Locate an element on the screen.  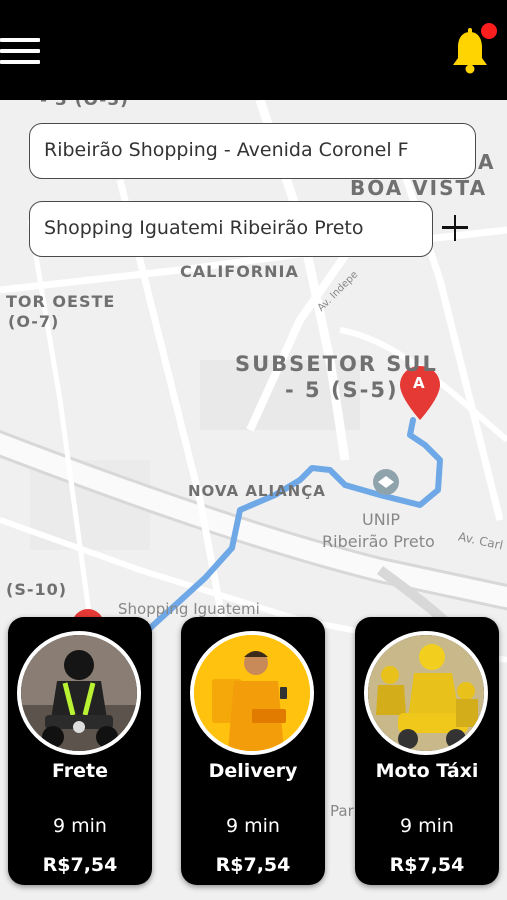
map-label-california: CALIFORNIA is located at coordinates (239, 271).